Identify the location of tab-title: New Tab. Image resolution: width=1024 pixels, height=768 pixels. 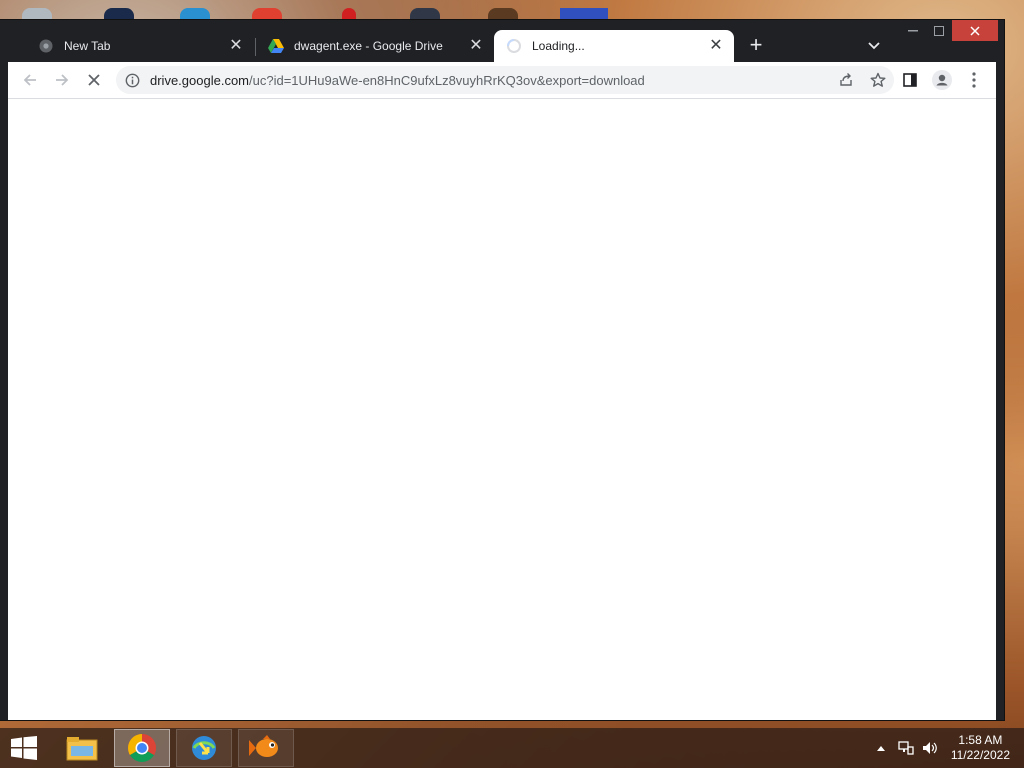
(87, 46).